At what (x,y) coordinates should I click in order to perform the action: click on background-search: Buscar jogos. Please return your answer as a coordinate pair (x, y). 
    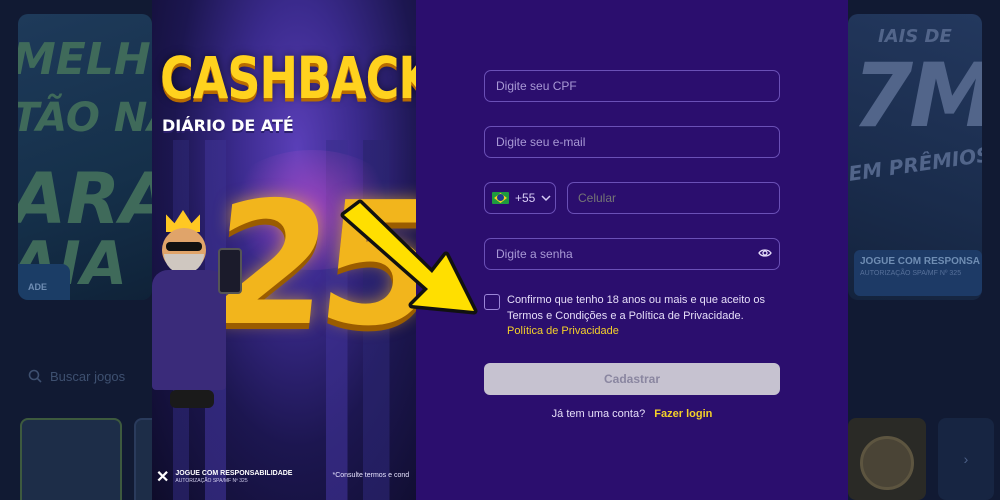
    Looking at the image, I should click on (85, 376).